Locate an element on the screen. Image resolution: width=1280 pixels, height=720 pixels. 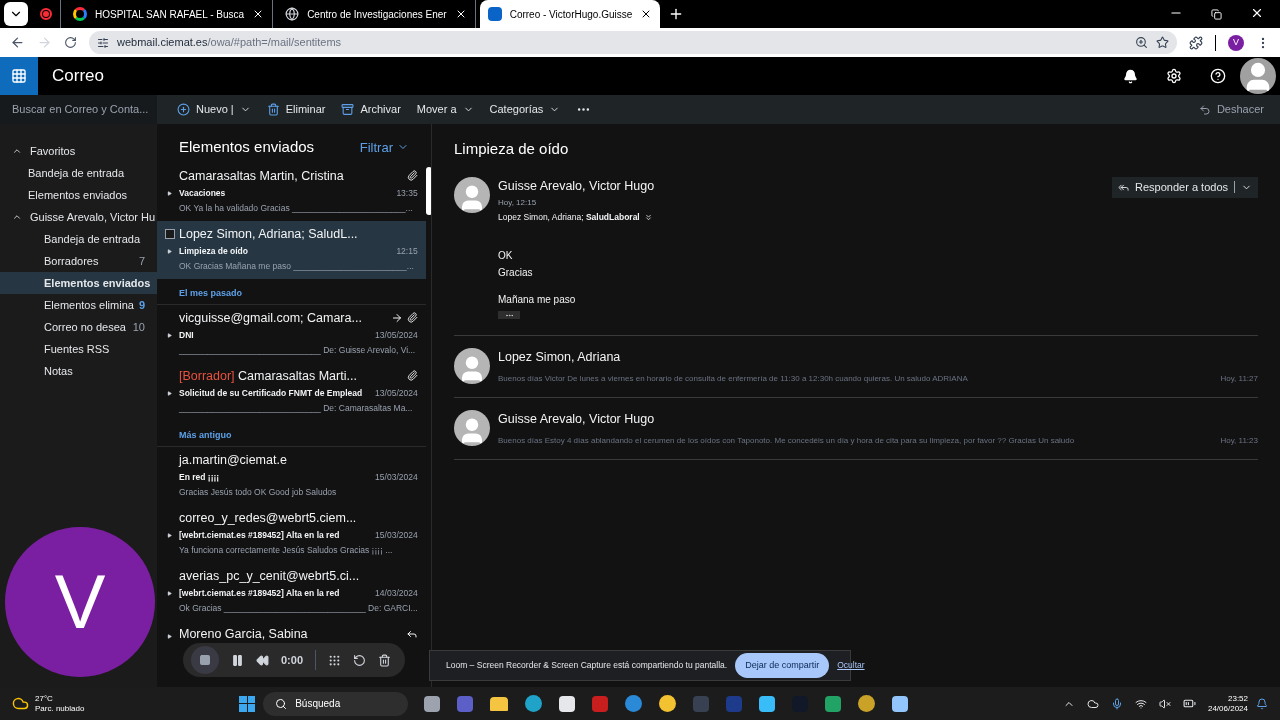
bookmark-star-icon is located at coordinates (1162, 42).